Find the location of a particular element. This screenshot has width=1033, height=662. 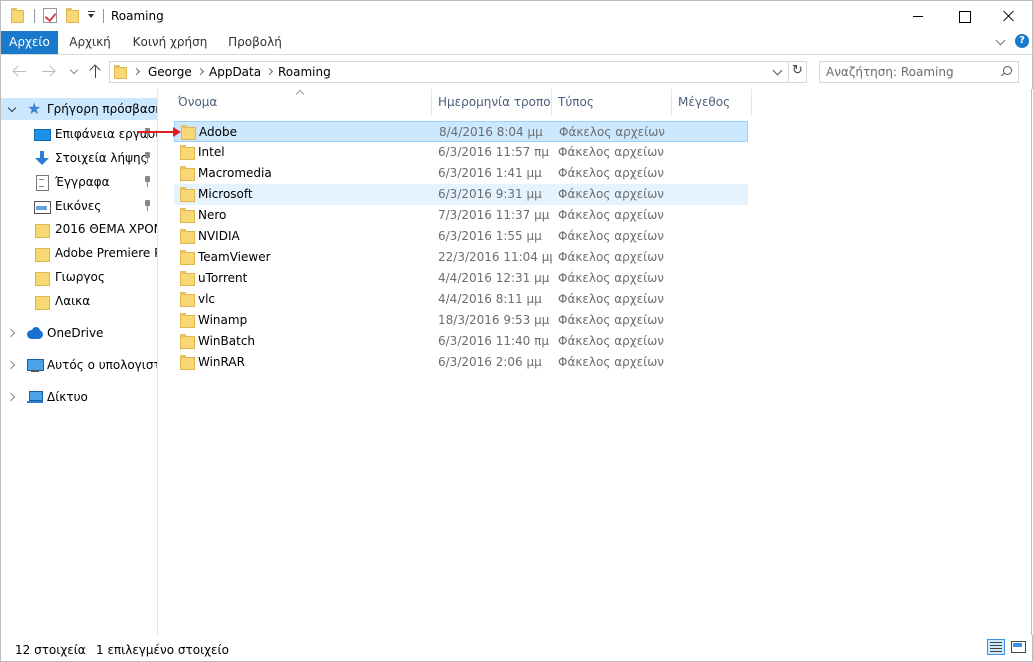

nav-label: Εικόνες is located at coordinates (78, 206).